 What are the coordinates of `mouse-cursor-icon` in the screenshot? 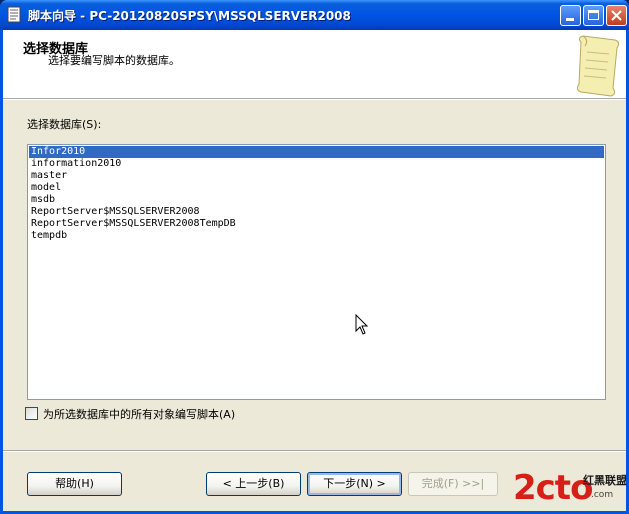 It's located at (362, 324).